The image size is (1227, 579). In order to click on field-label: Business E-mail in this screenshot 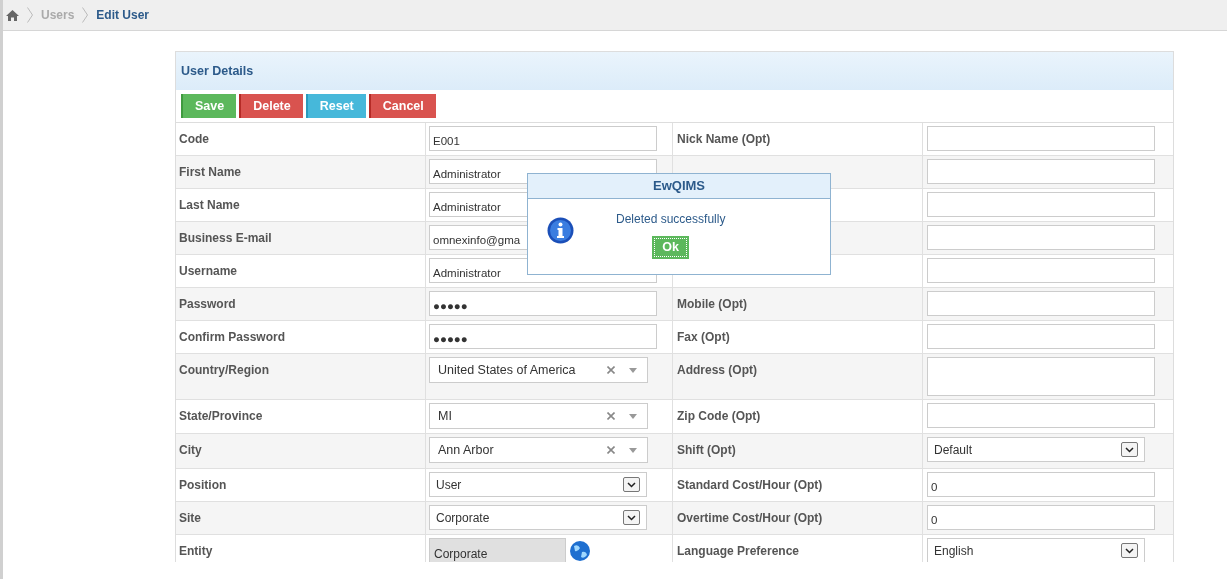, I will do `click(225, 238)`.